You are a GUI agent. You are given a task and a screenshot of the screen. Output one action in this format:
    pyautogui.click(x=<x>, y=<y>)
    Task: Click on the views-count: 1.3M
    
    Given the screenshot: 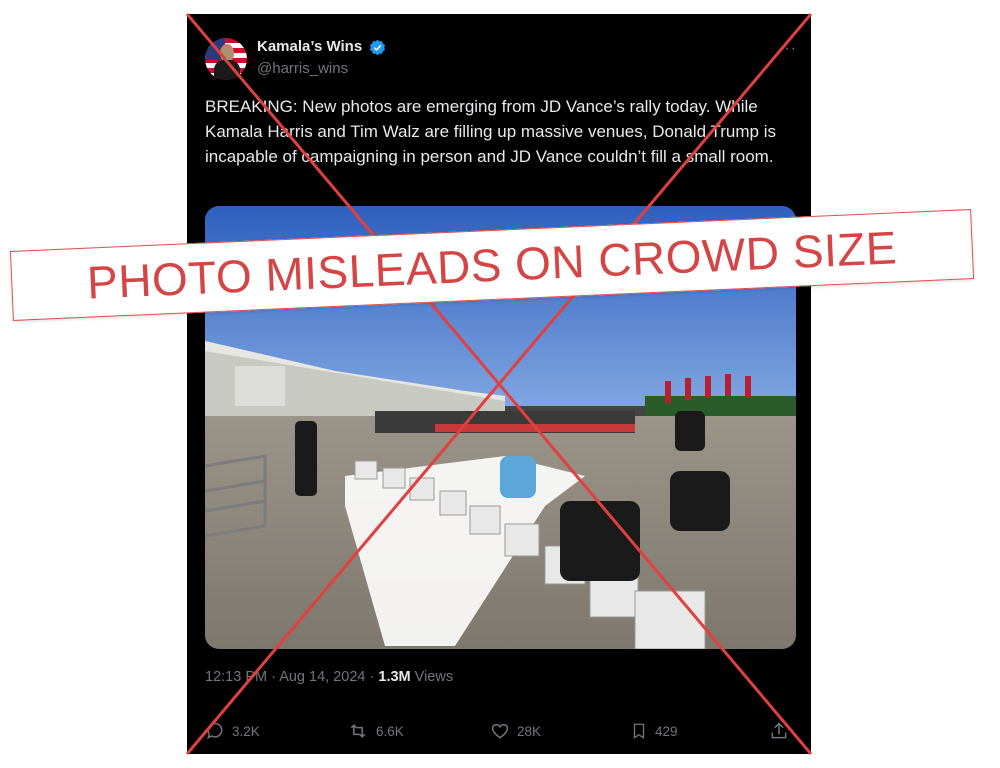 What is the action you would take?
    pyautogui.click(x=394, y=677)
    